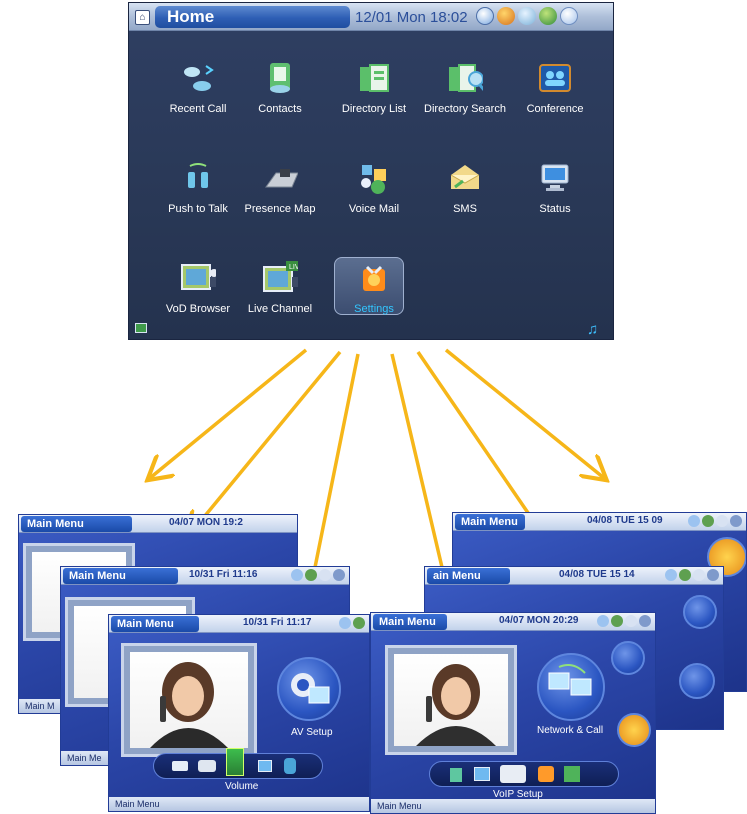 The width and height of the screenshot is (747, 814). I want to click on arrow-to-left-back, so click(229, 413).